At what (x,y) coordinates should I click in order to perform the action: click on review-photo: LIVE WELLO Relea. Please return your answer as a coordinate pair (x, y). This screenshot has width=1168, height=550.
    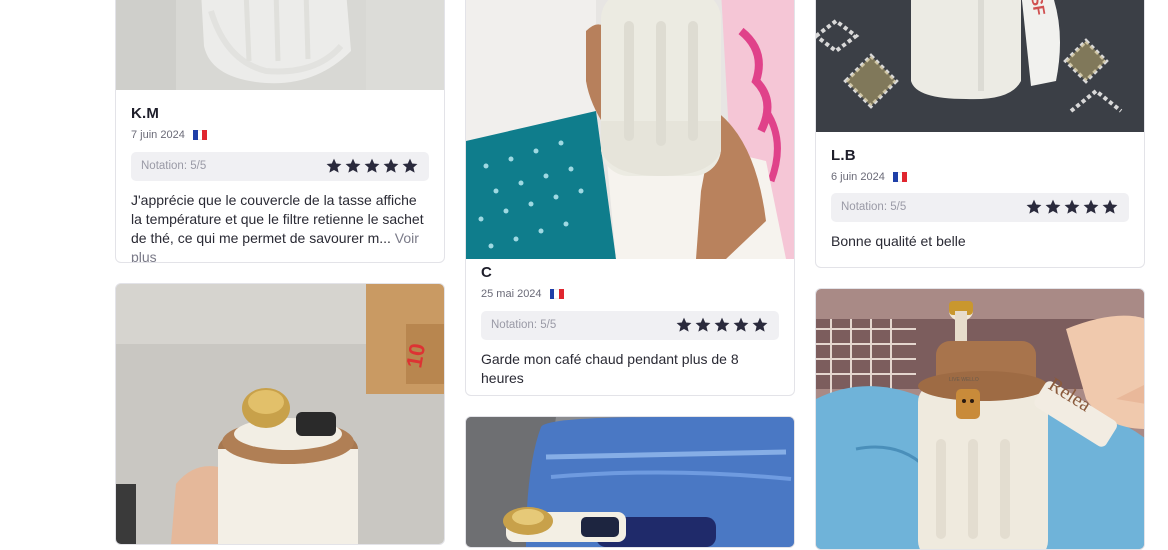
    Looking at the image, I should click on (980, 419).